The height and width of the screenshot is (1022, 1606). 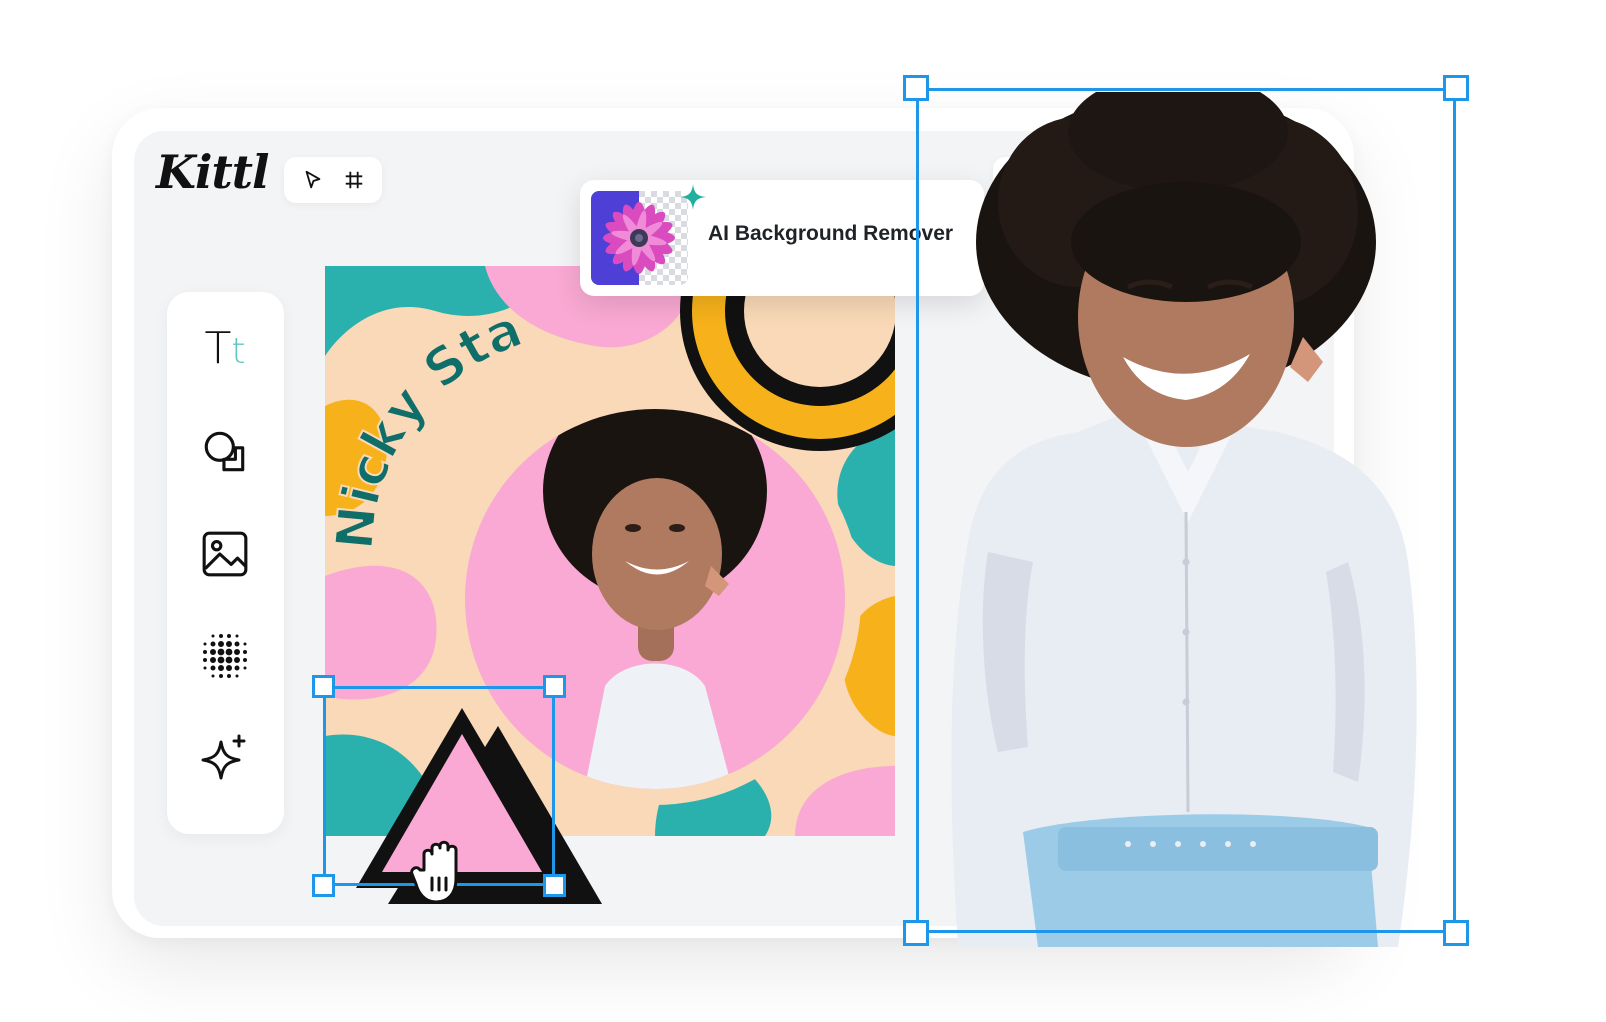 I want to click on flower-thumbnail, so click(x=639, y=238).